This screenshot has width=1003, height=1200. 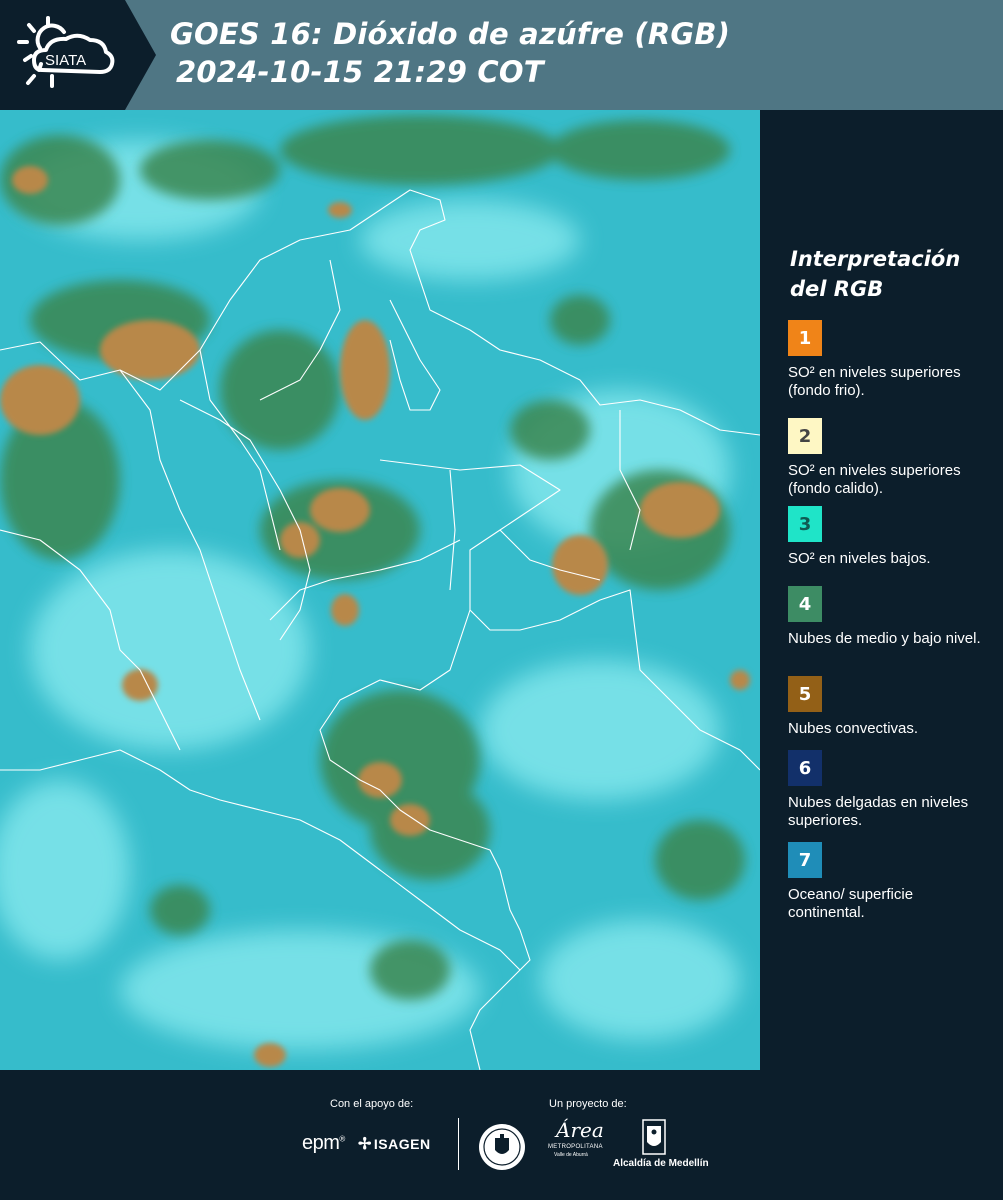 What do you see at coordinates (661, 1163) in the screenshot?
I see `alcaldia-logo-text: Alcaldía de Medellín` at bounding box center [661, 1163].